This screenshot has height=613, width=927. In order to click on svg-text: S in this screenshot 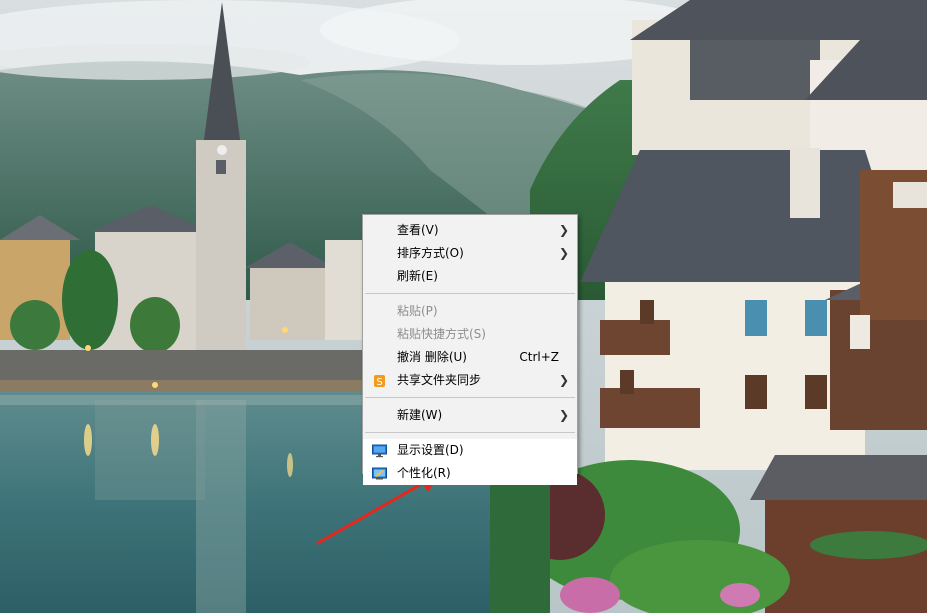, I will do `click(379, 382)`.